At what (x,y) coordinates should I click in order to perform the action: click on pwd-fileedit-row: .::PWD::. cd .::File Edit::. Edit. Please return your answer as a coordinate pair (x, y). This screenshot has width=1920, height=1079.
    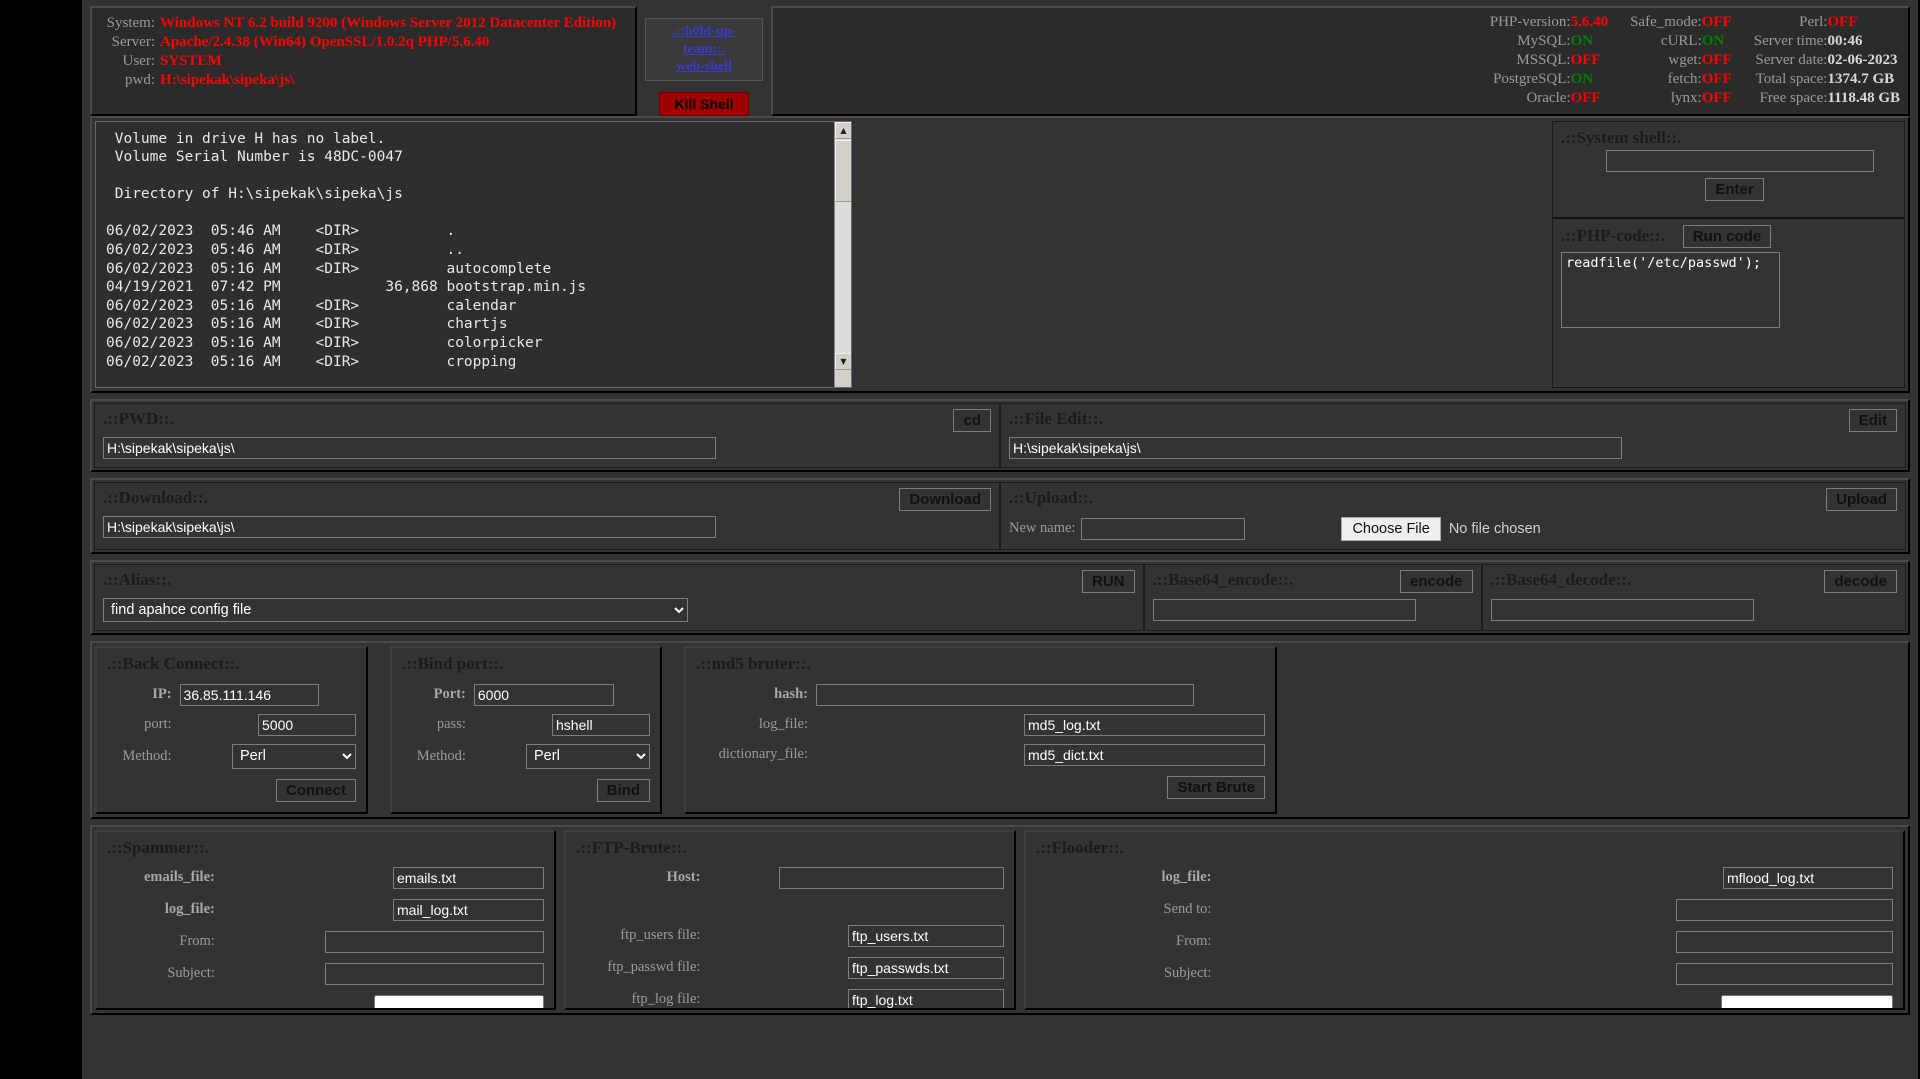
    Looking at the image, I should click on (1000, 435).